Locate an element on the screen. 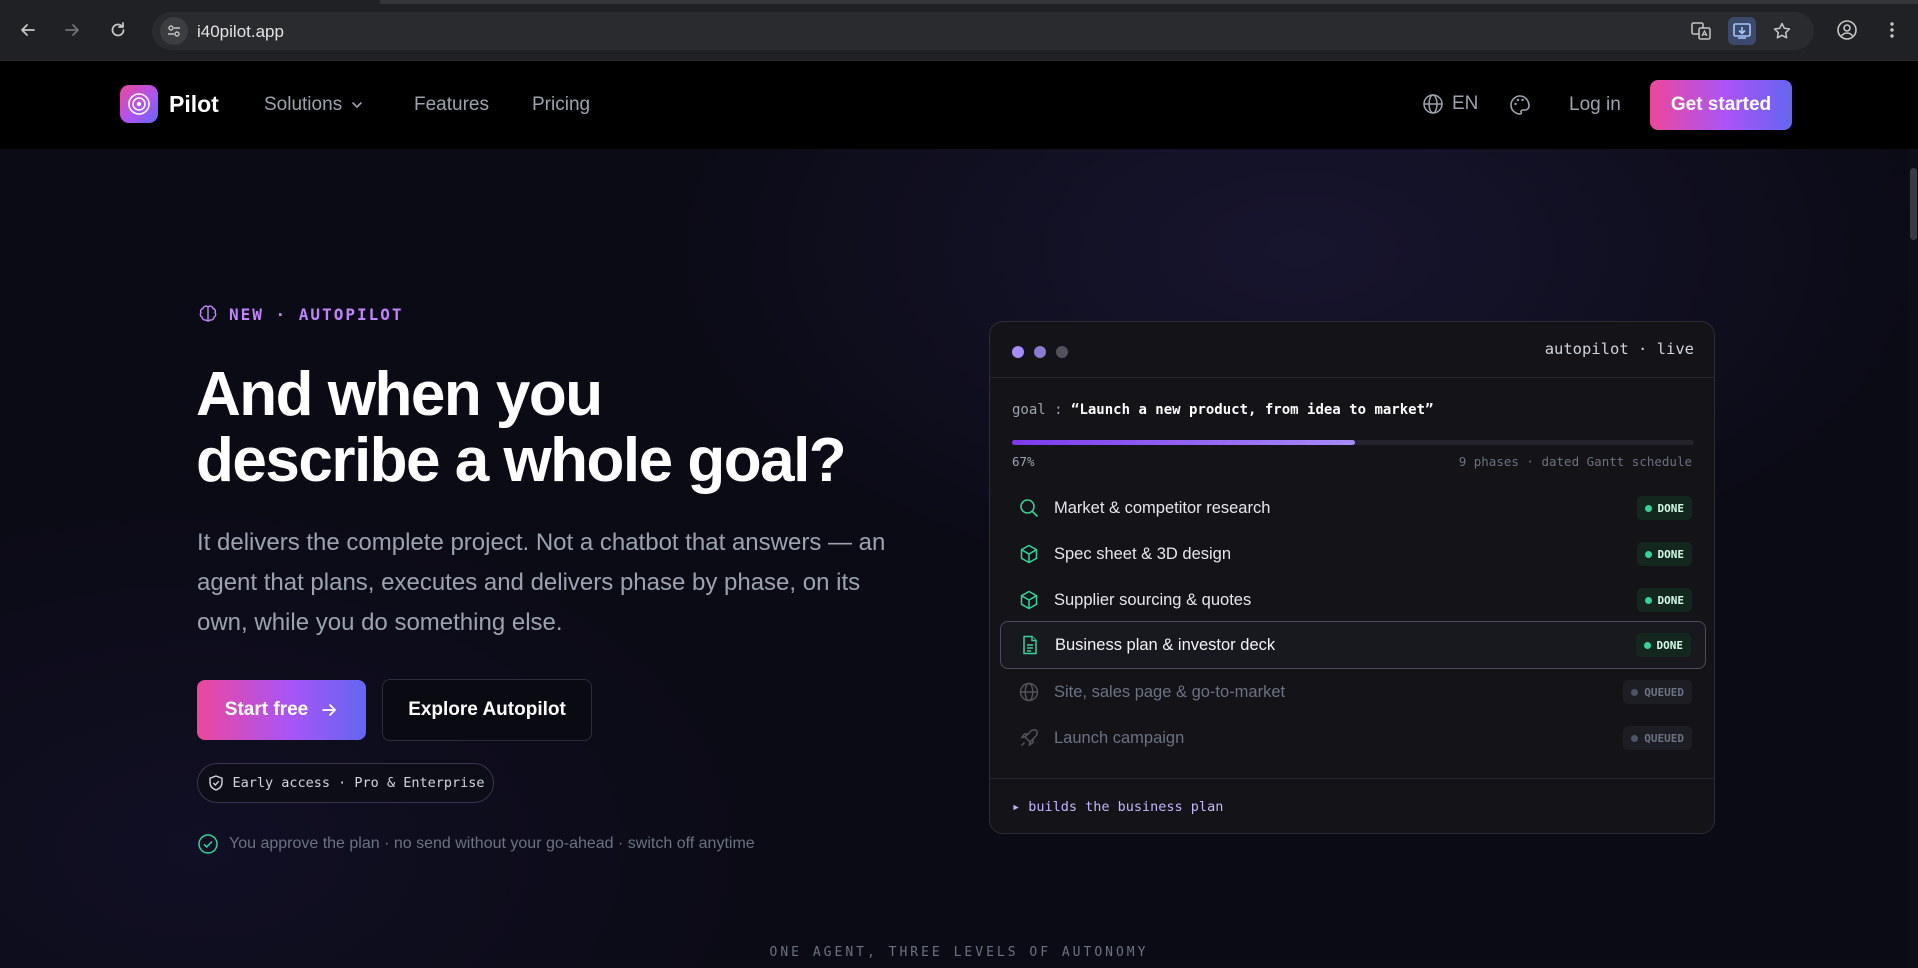  panel-footer: ▸ builds the business plan is located at coordinates (1352, 805).